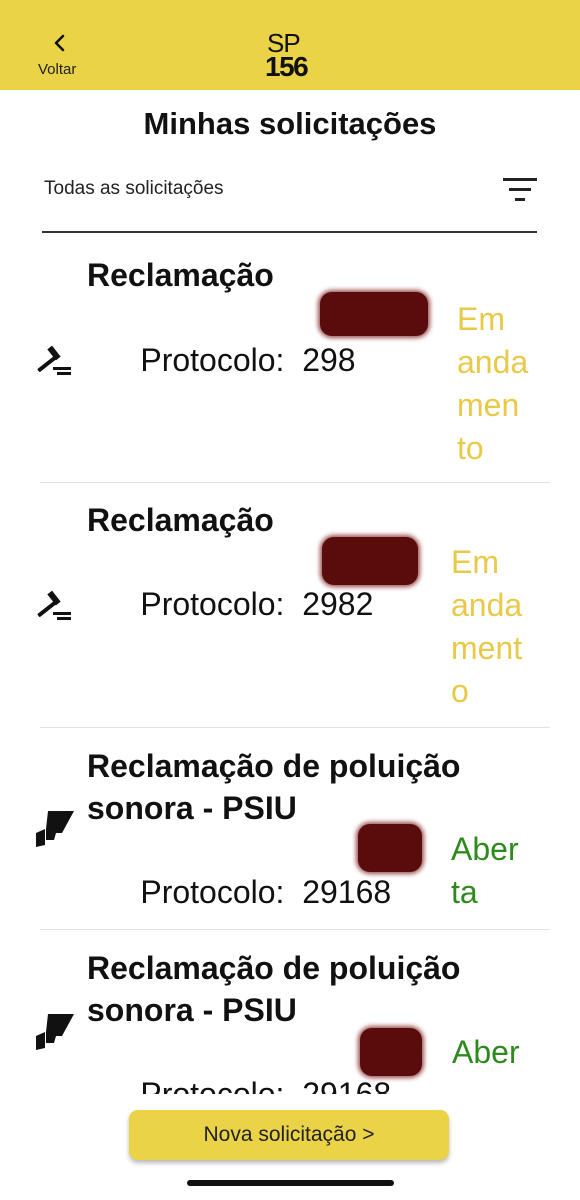  I want to click on filter-icon, so click(520, 189).